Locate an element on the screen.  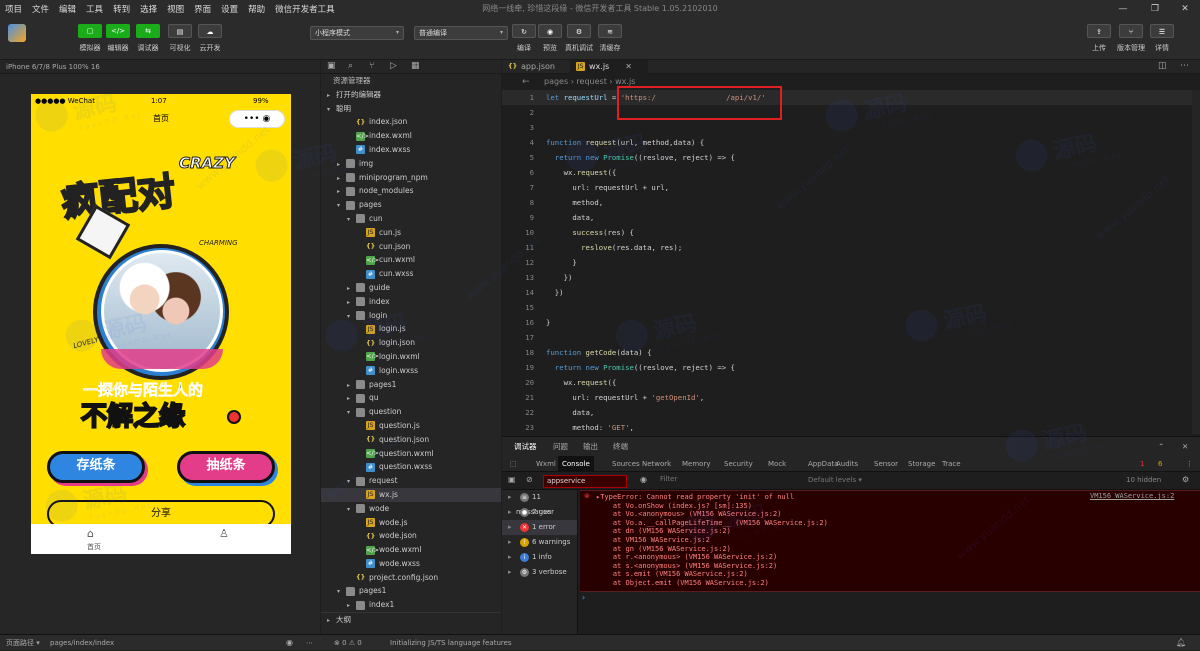
menu-item: 帮助 is located at coordinates (256, 9).